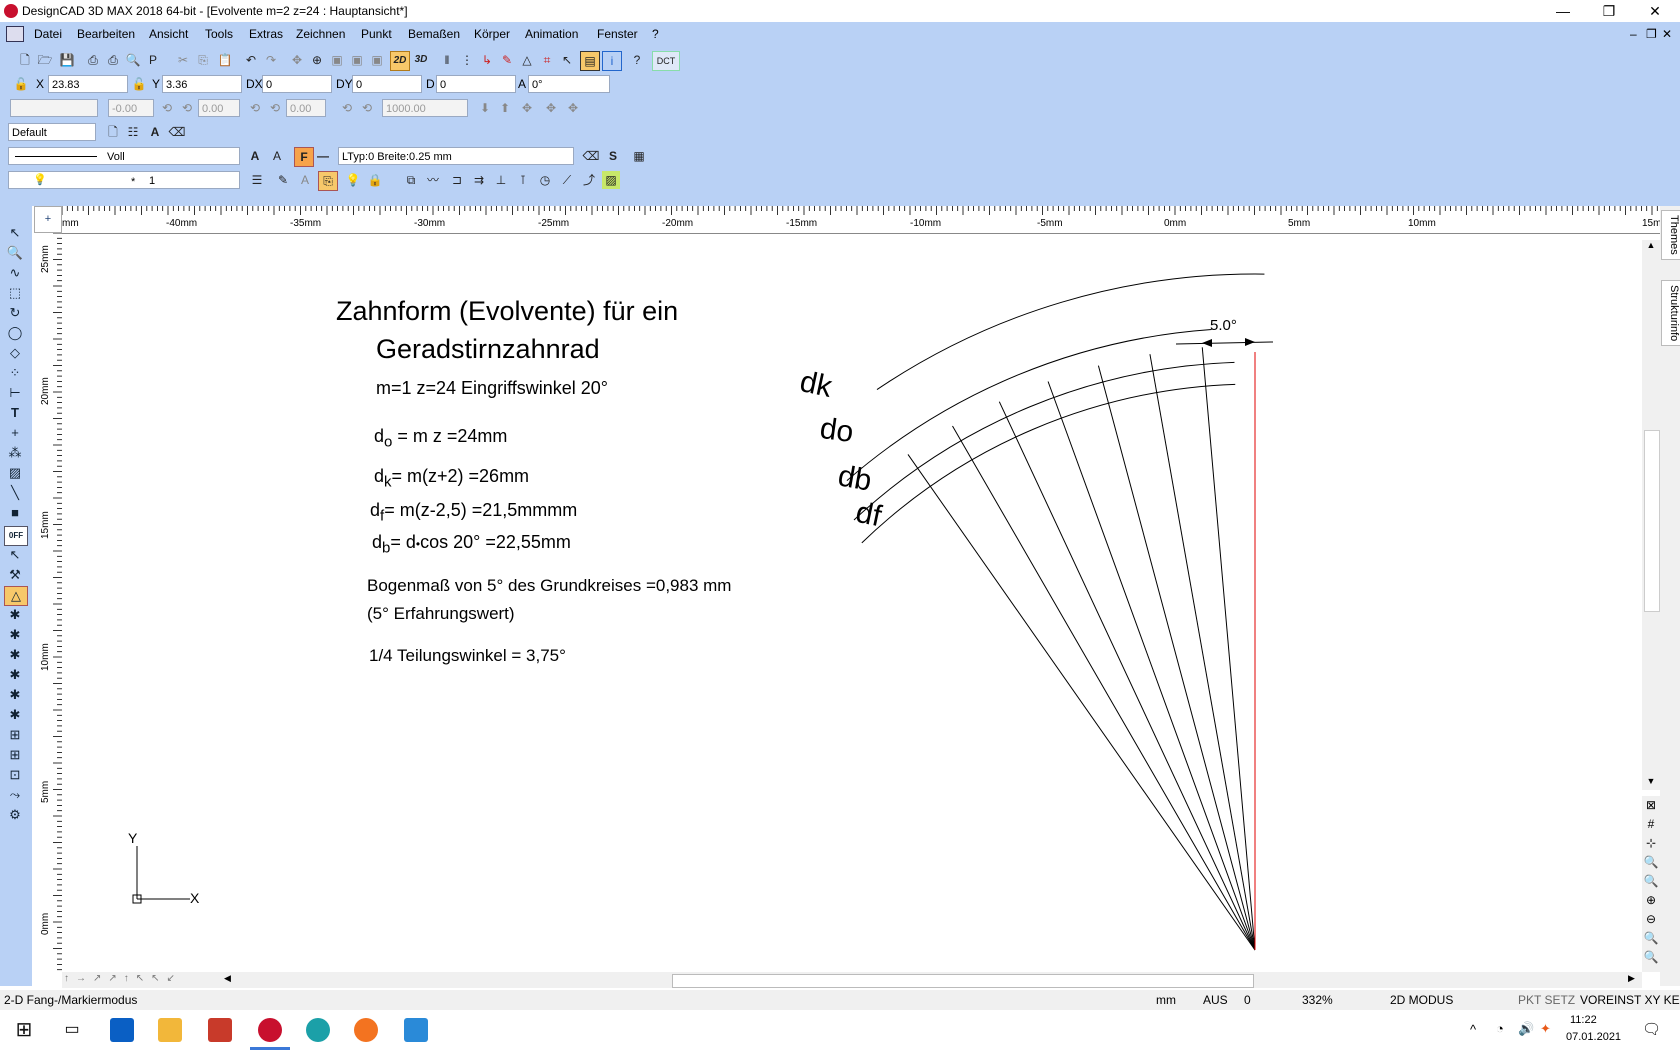  Describe the element at coordinates (93, 60) in the screenshot. I see `print-icon: ⎙` at that location.